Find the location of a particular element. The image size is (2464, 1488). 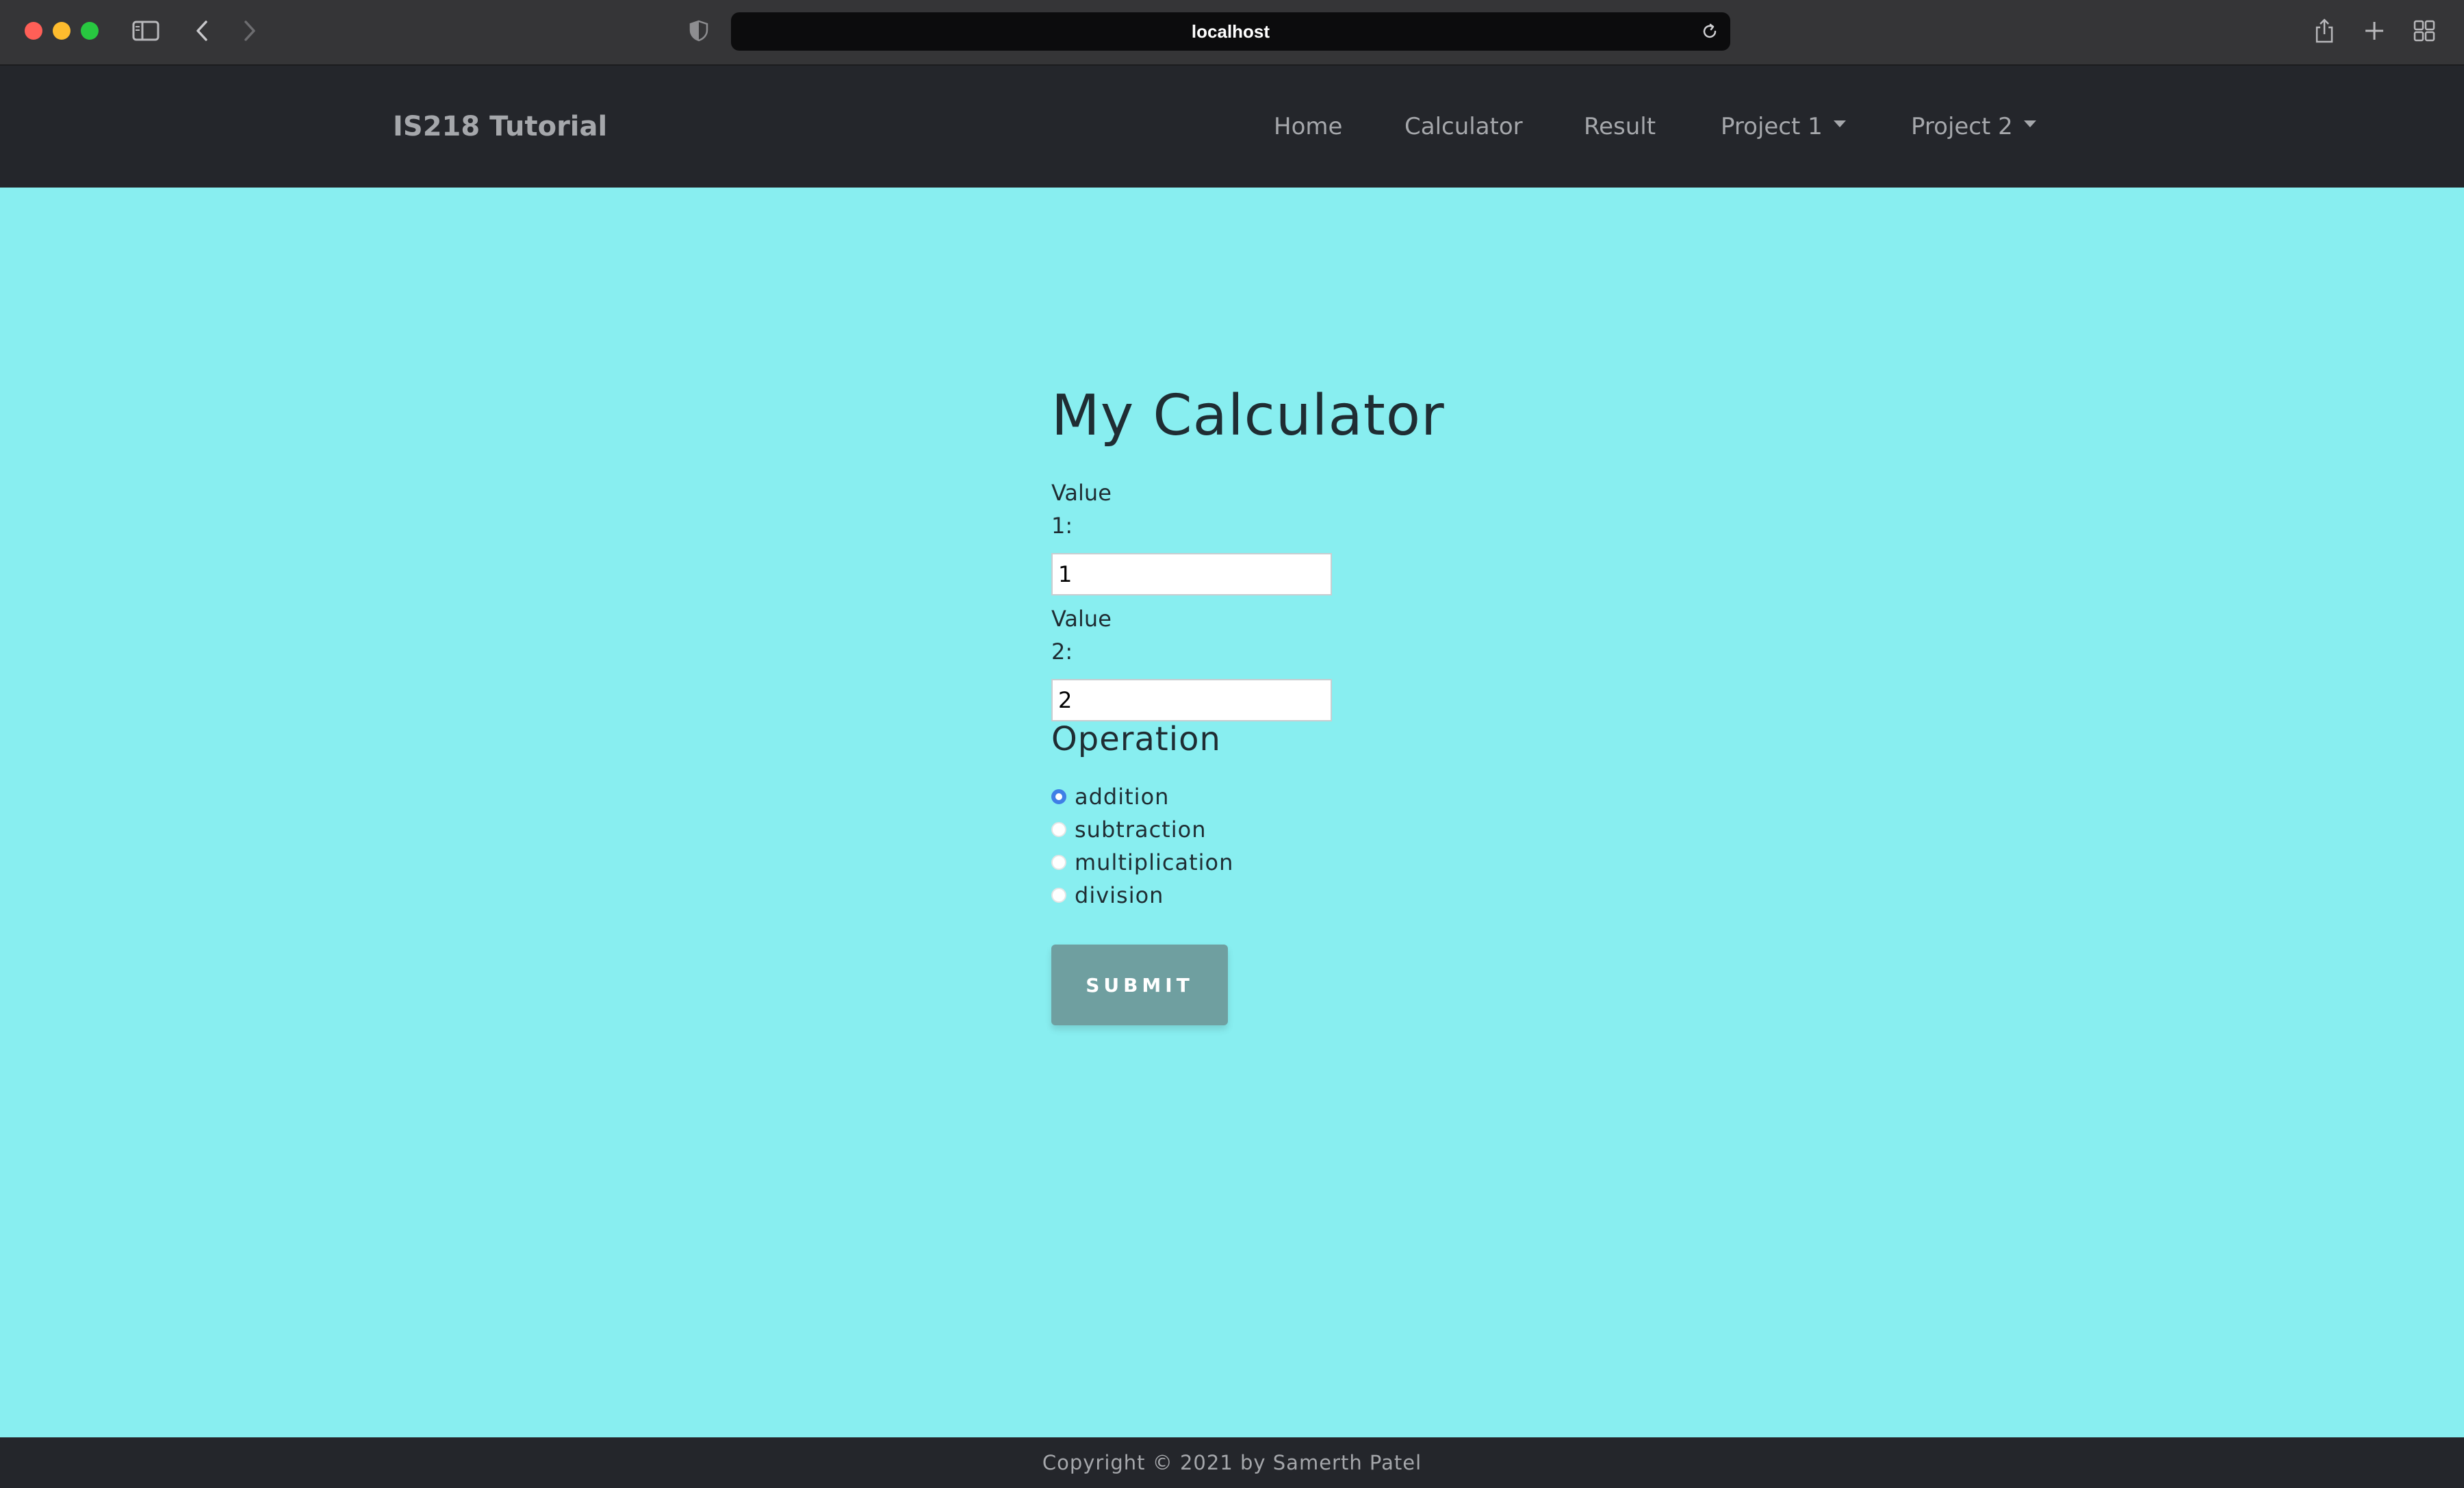

privacy-shield-icon is located at coordinates (698, 31).